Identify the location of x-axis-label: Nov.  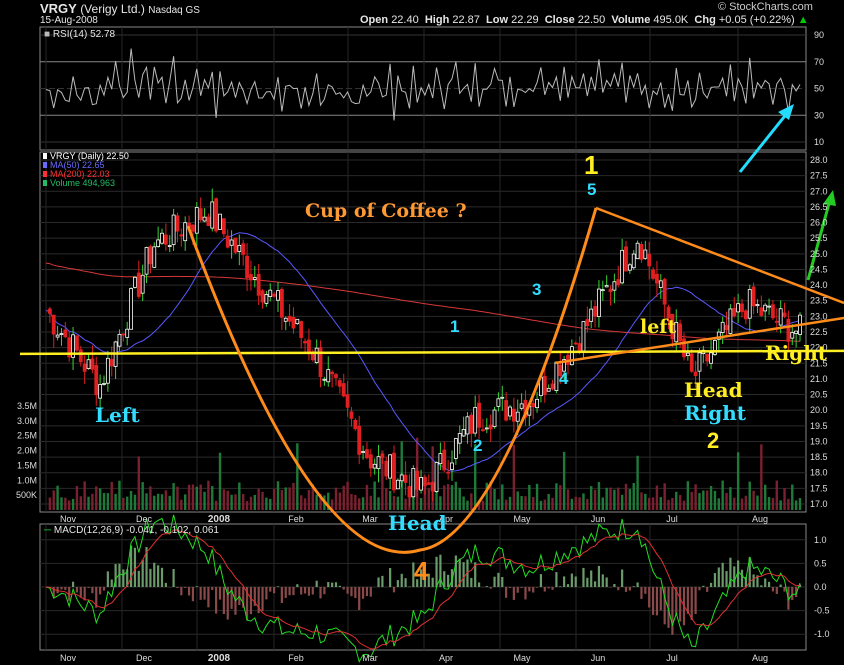
(68, 519).